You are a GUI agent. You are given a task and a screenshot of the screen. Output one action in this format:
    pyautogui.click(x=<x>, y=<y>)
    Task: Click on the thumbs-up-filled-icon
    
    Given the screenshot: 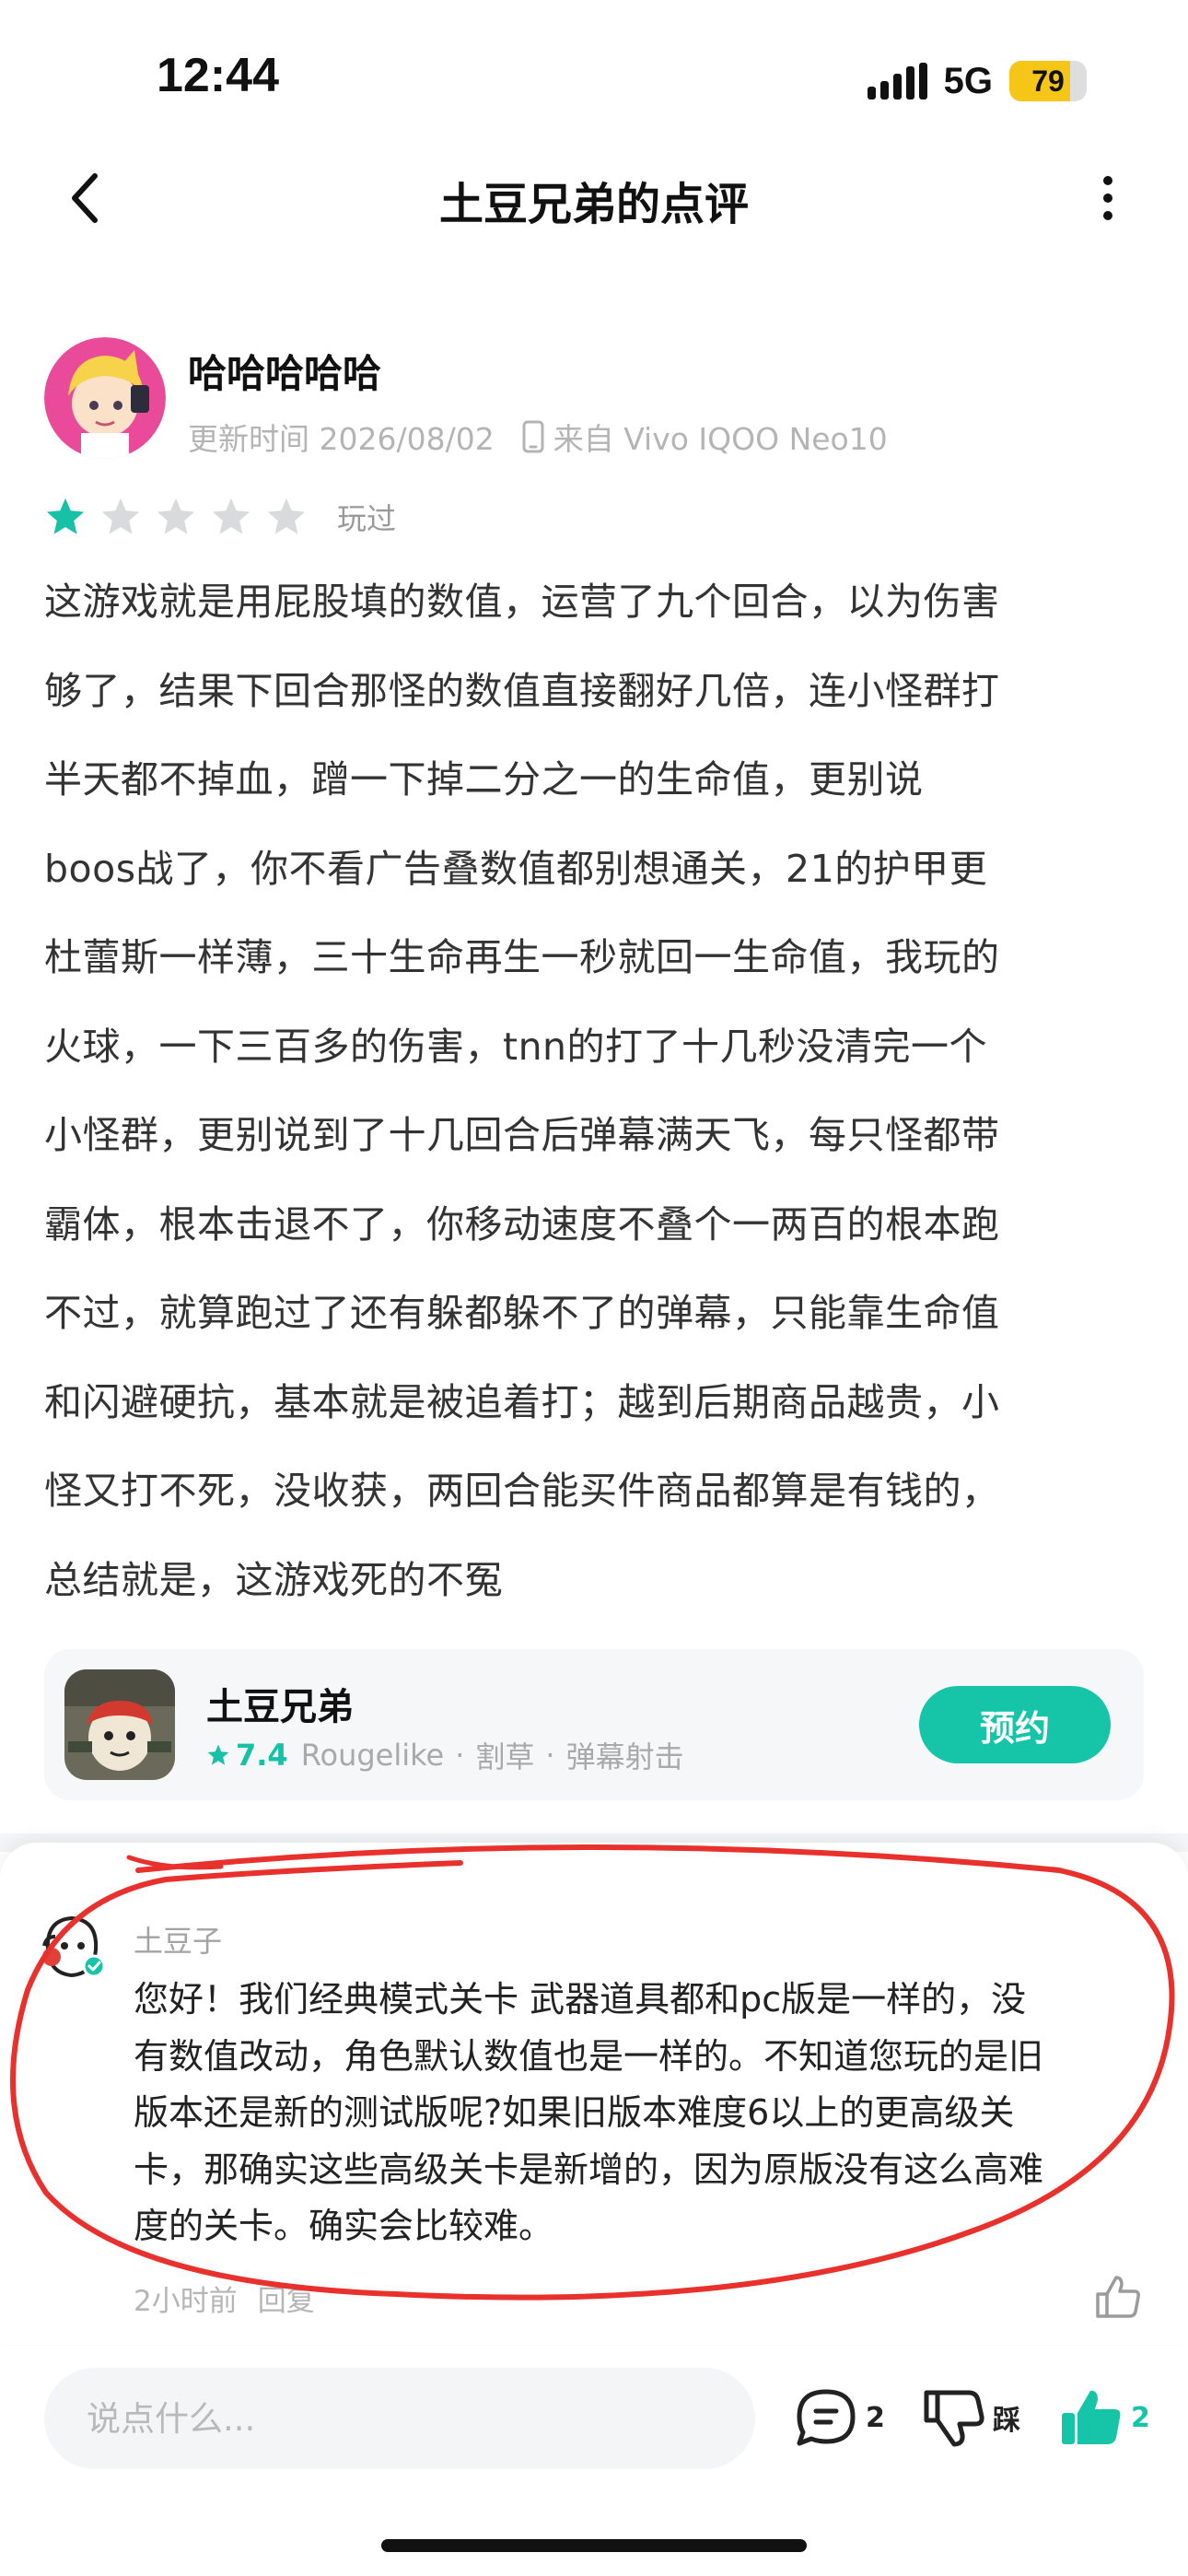 What is the action you would take?
    pyautogui.click(x=1091, y=2417)
    